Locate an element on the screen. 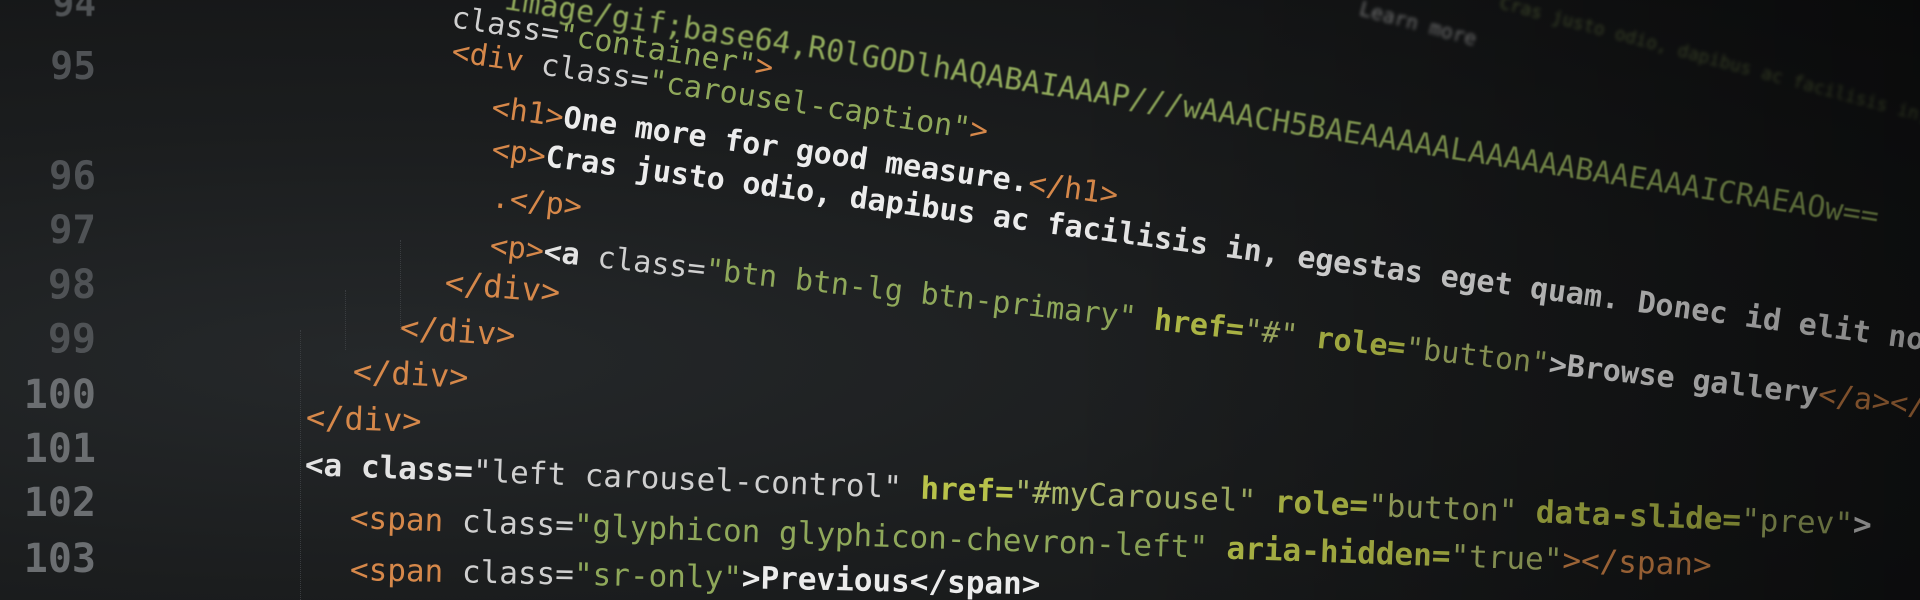  code-line: .</p> is located at coordinates (536, 202).